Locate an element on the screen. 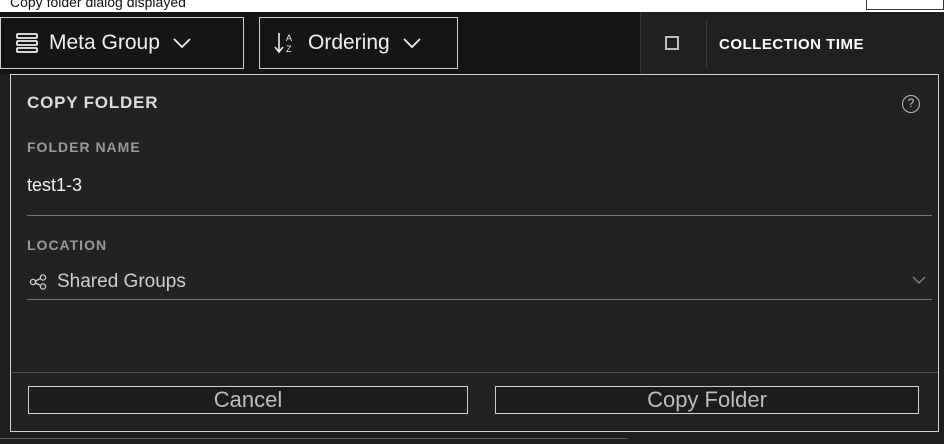  sort-az-icon: AZ is located at coordinates (286, 43).